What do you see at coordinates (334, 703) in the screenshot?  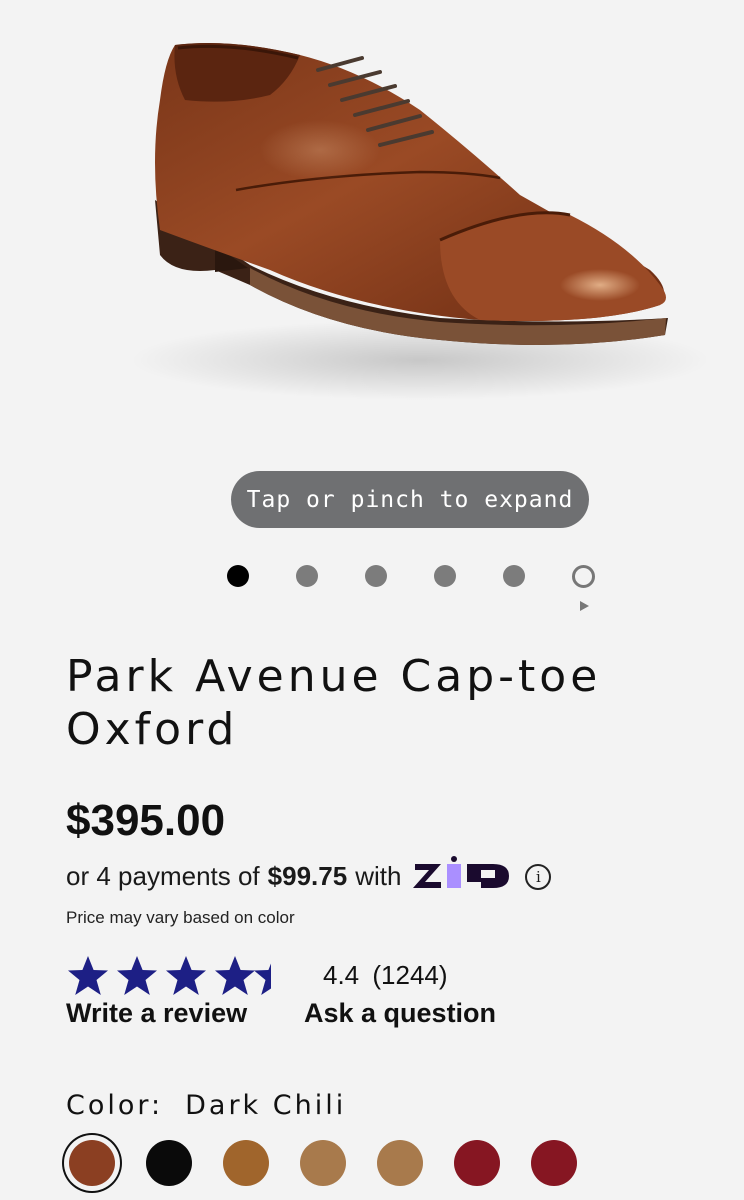 I see `product-title: Park Avenue Cap-toe Oxford` at bounding box center [334, 703].